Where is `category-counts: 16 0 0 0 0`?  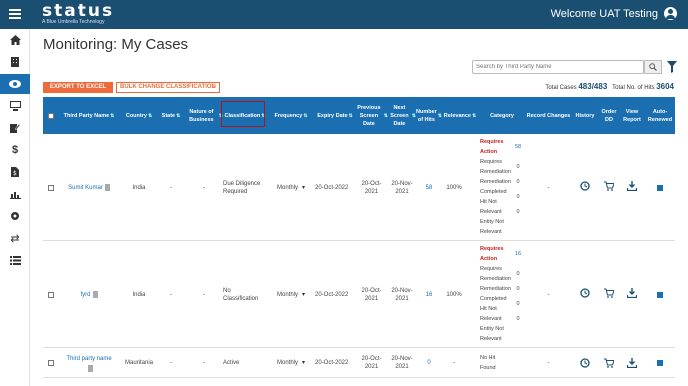
category-counts: 16 0 0 0 0 is located at coordinates (518, 286).